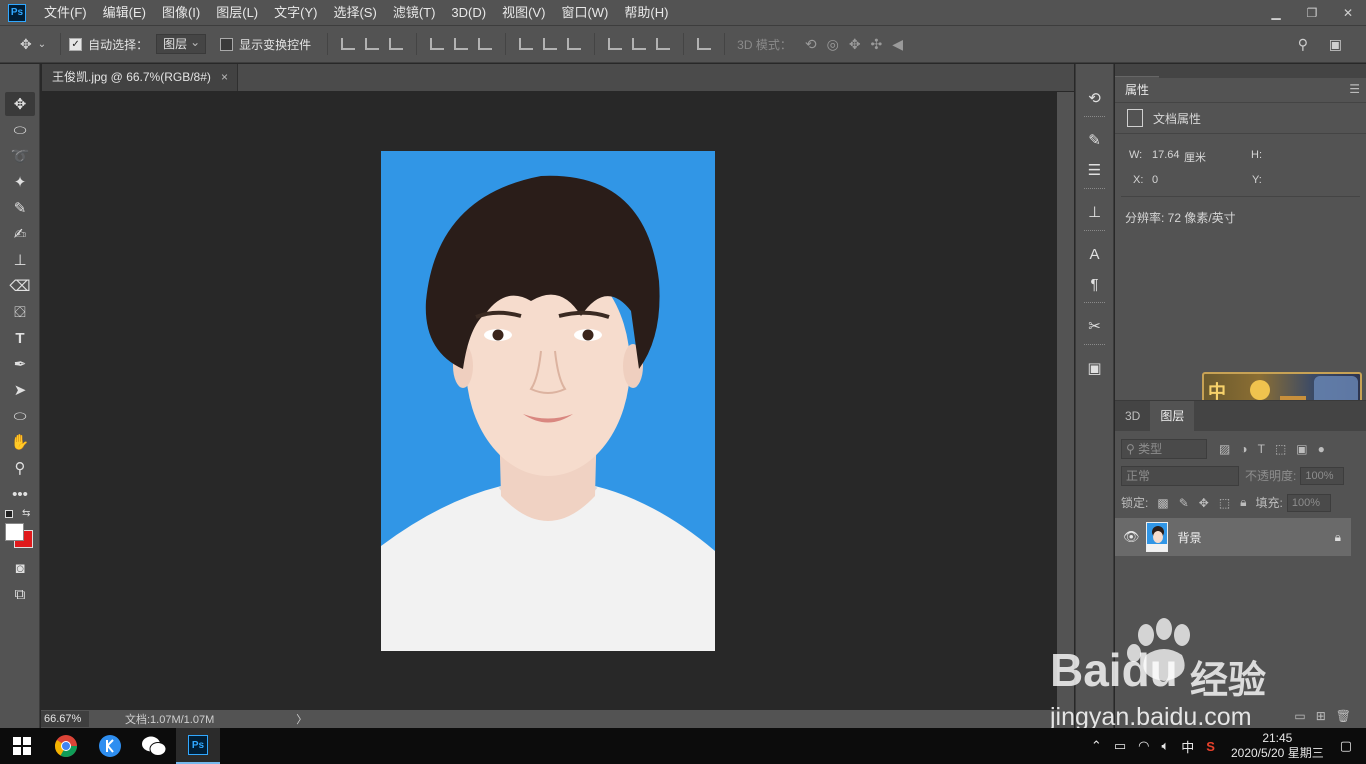 This screenshot has height=764, width=1366. I want to click on brush-tool-icon: ✍, so click(20, 234).